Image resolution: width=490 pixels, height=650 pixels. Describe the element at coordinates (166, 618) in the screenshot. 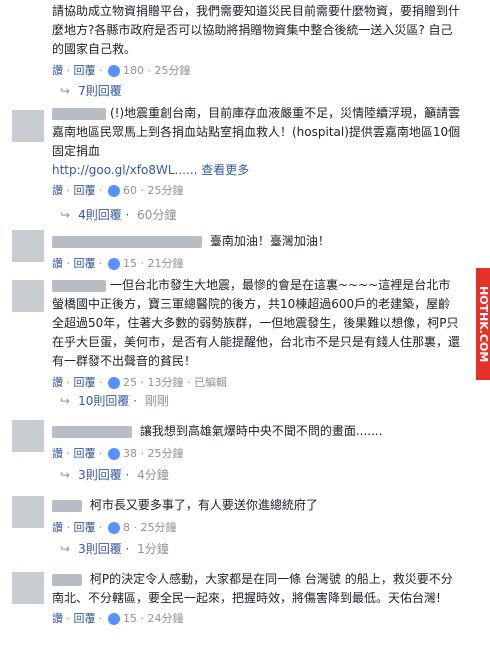

I see `timestamp: 24分鐘` at that location.